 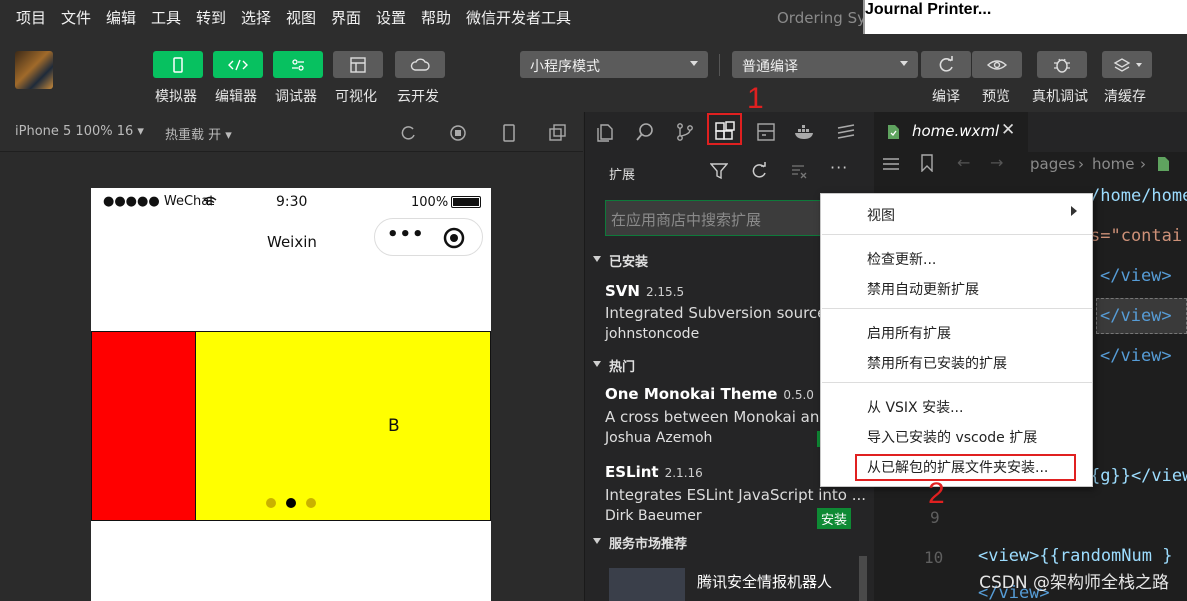 I want to click on mode-select: 小程序模式, so click(x=614, y=64).